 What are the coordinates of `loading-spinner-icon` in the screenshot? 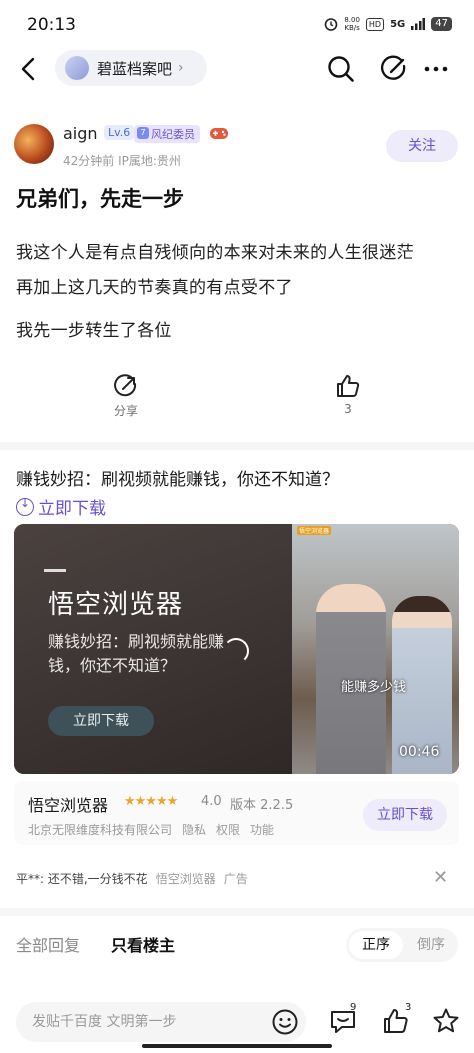 It's located at (236, 651).